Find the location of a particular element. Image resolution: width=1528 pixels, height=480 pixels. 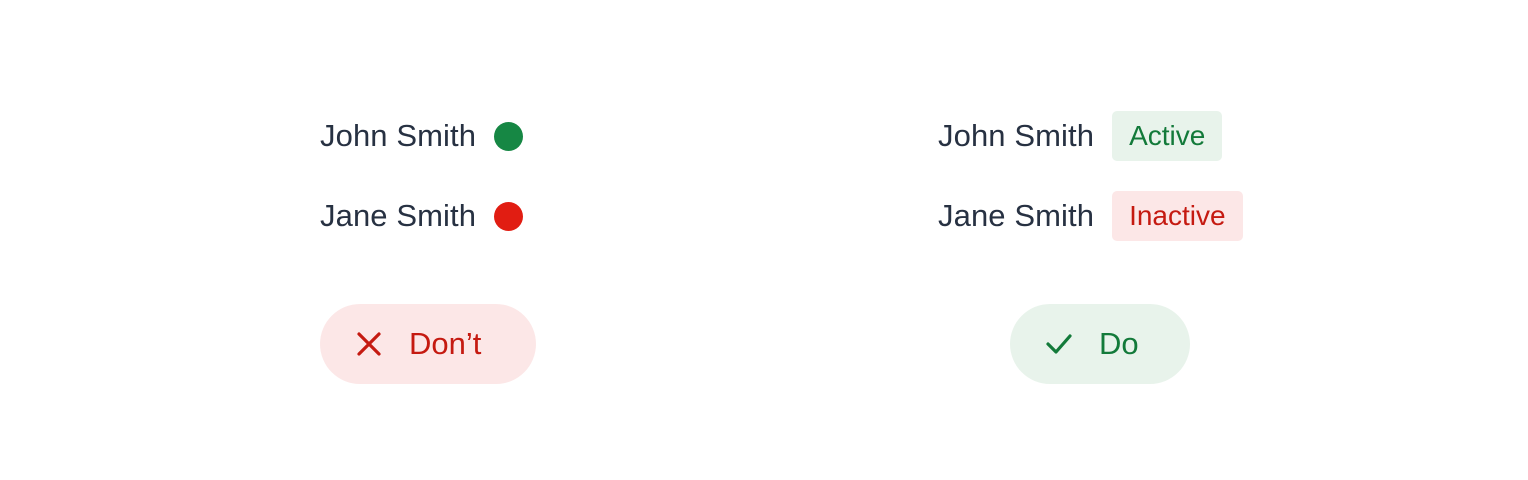

do-label-pill: Do is located at coordinates (1100, 344).